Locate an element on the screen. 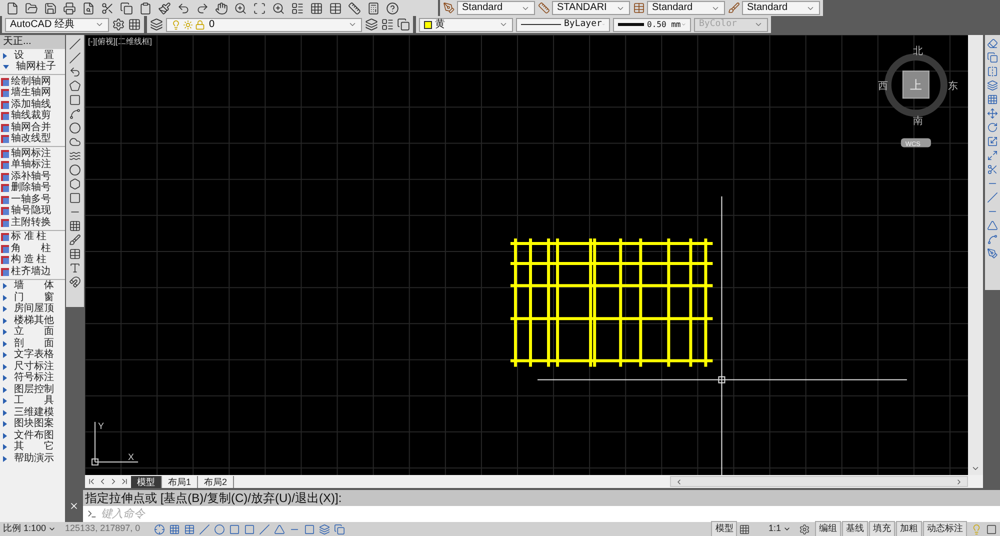 This screenshot has height=536, width=1000. gradient-icon is located at coordinates (75, 240).